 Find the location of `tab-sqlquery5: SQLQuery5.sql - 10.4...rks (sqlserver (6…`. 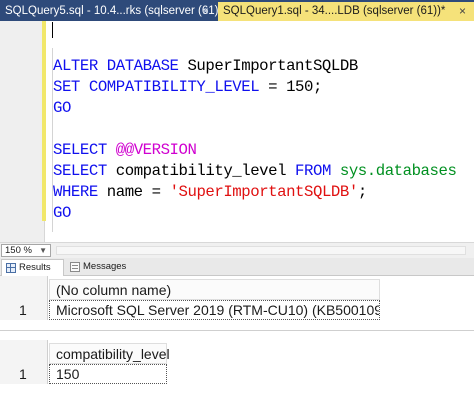

tab-sqlquery5: SQLQuery5.sql - 10.4...rks (sqlserver (6… is located at coordinates (111, 11).